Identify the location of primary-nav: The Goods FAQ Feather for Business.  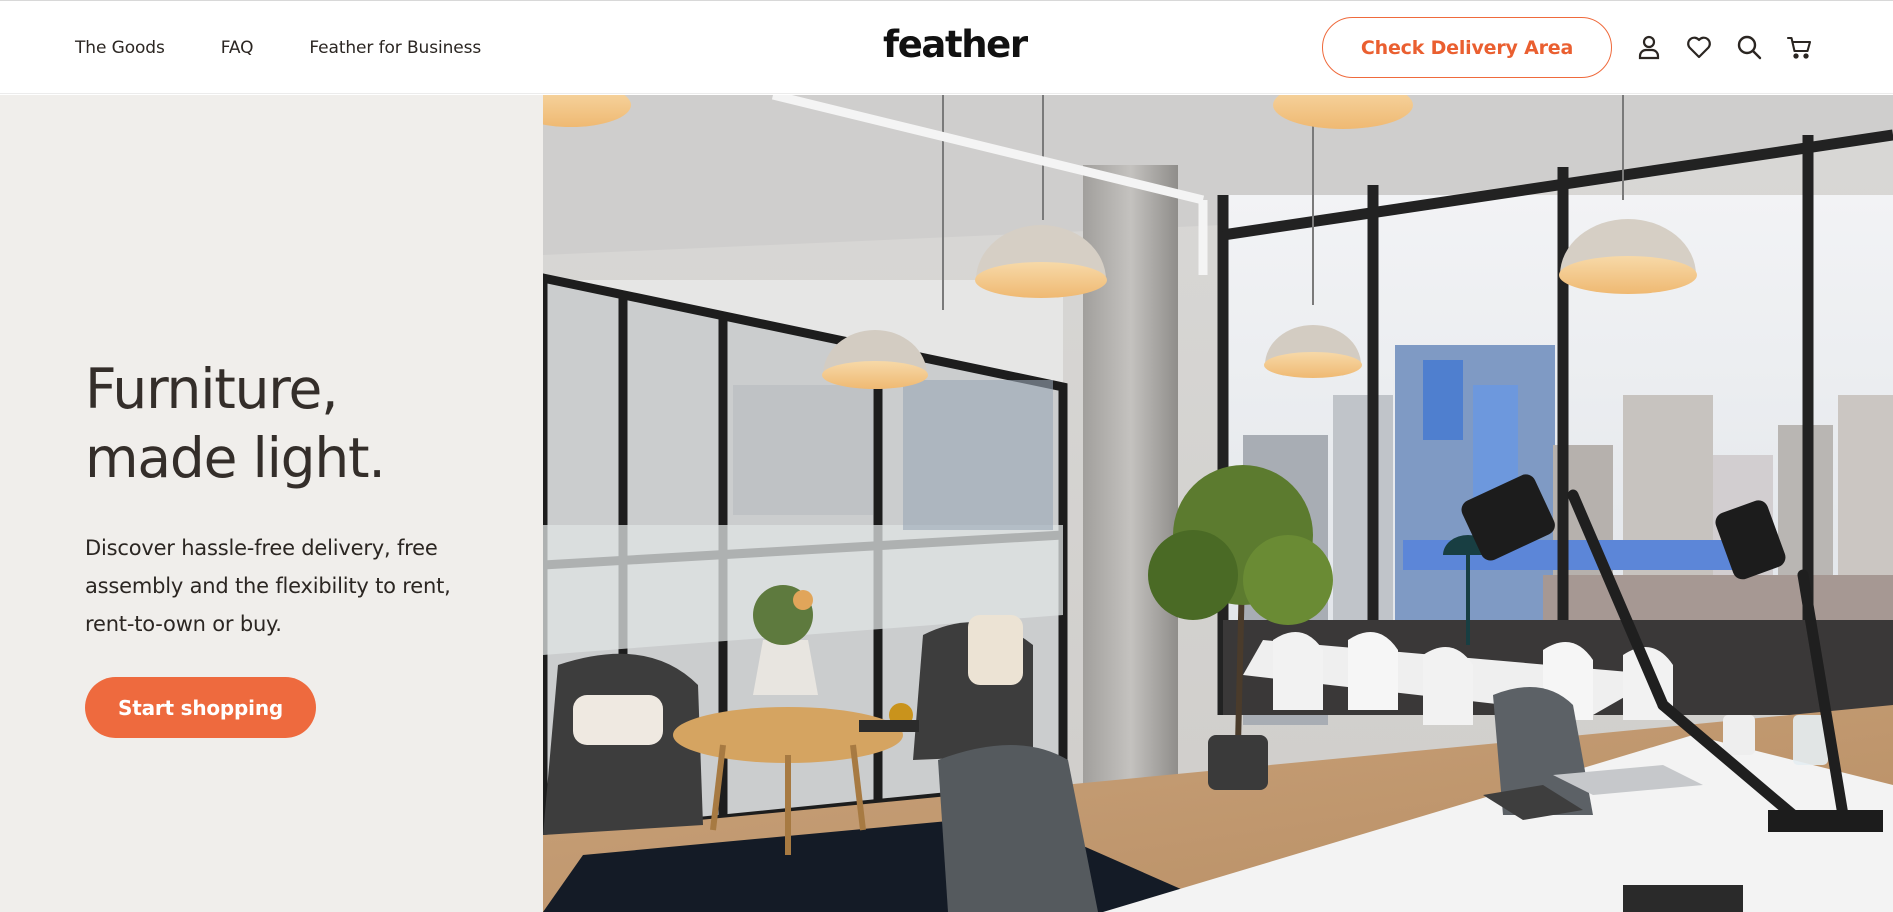
(306, 47).